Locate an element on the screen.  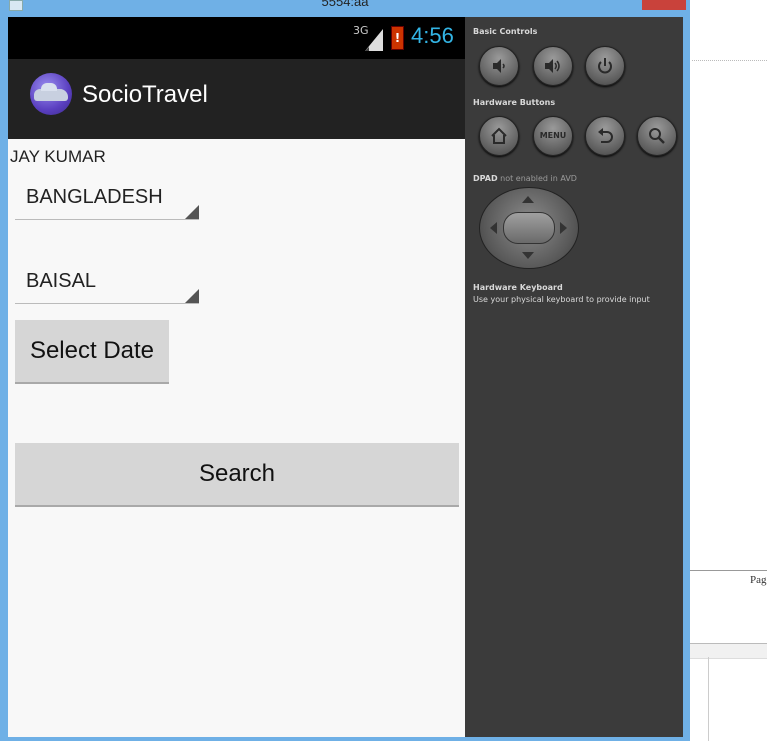
power-icon is located at coordinates (605, 66).